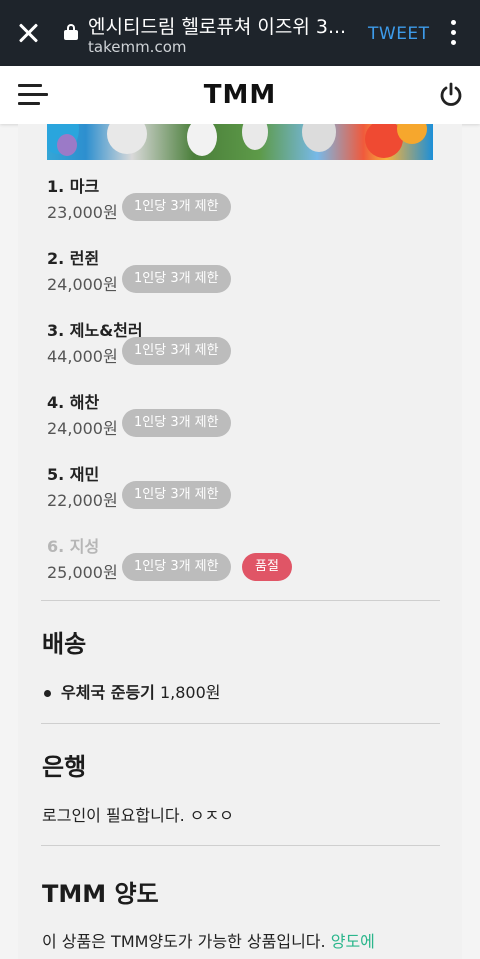 This screenshot has width=480, height=959. What do you see at coordinates (47, 693) in the screenshot?
I see `bullet` at bounding box center [47, 693].